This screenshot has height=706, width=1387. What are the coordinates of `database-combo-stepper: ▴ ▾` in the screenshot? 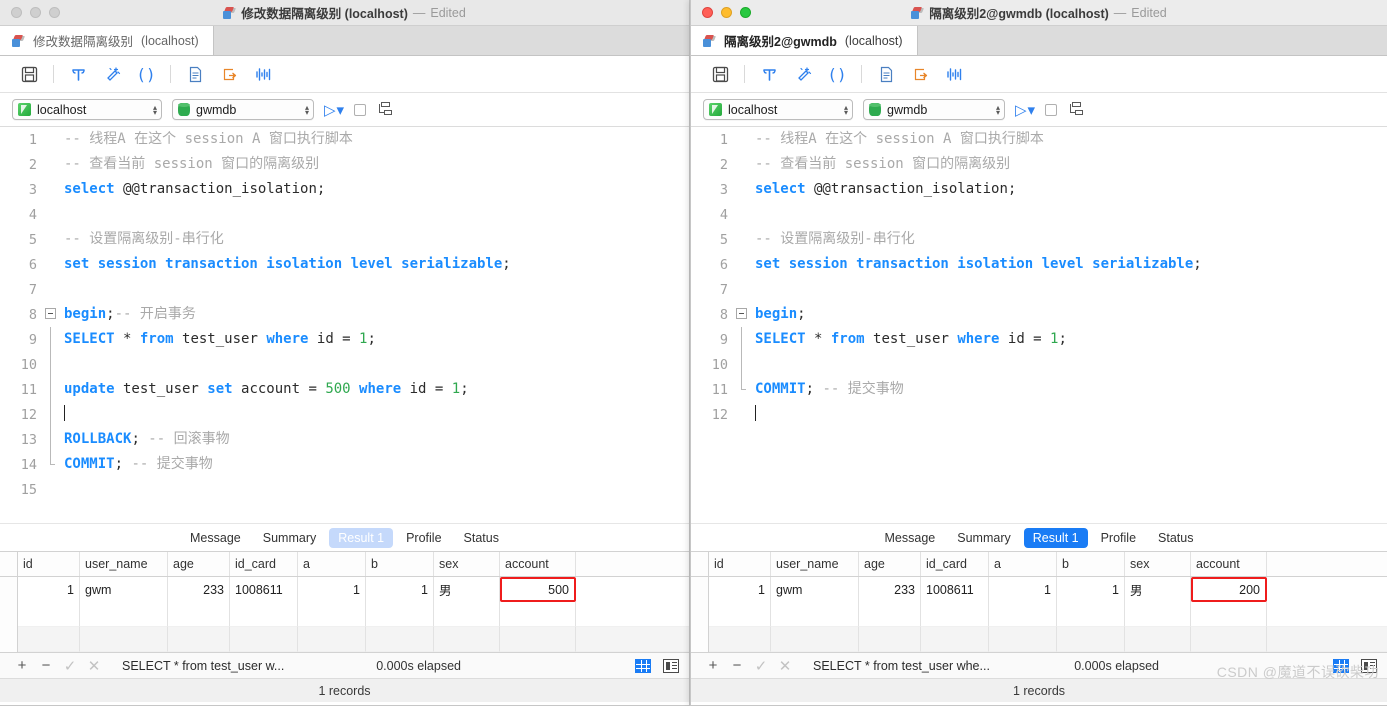 It's located at (307, 109).